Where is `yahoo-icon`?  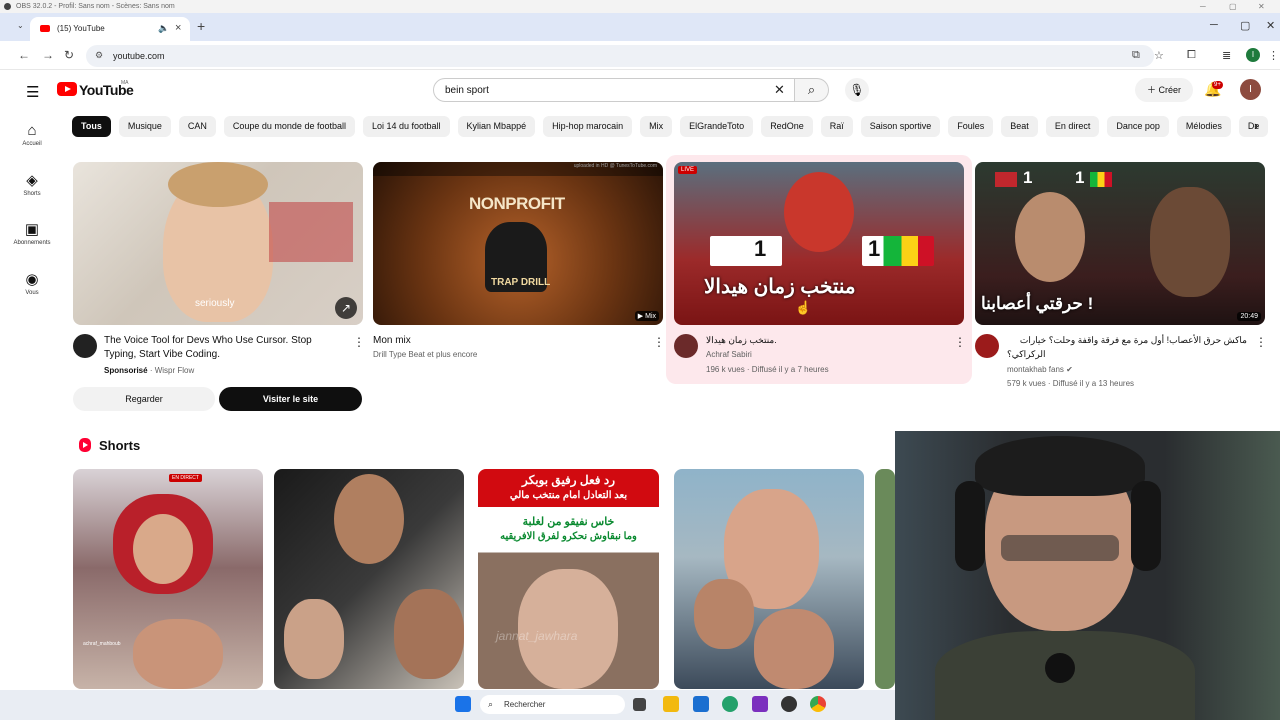 yahoo-icon is located at coordinates (760, 704).